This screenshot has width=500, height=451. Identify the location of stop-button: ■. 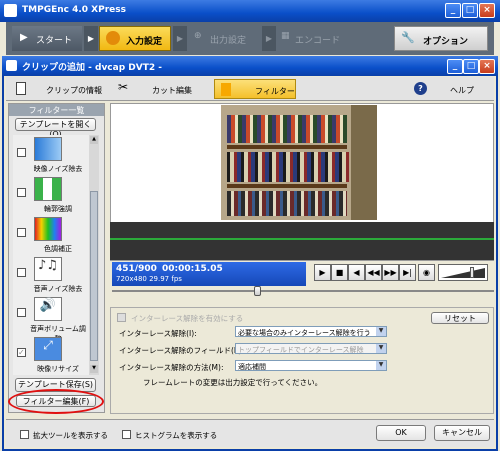
(339, 272).